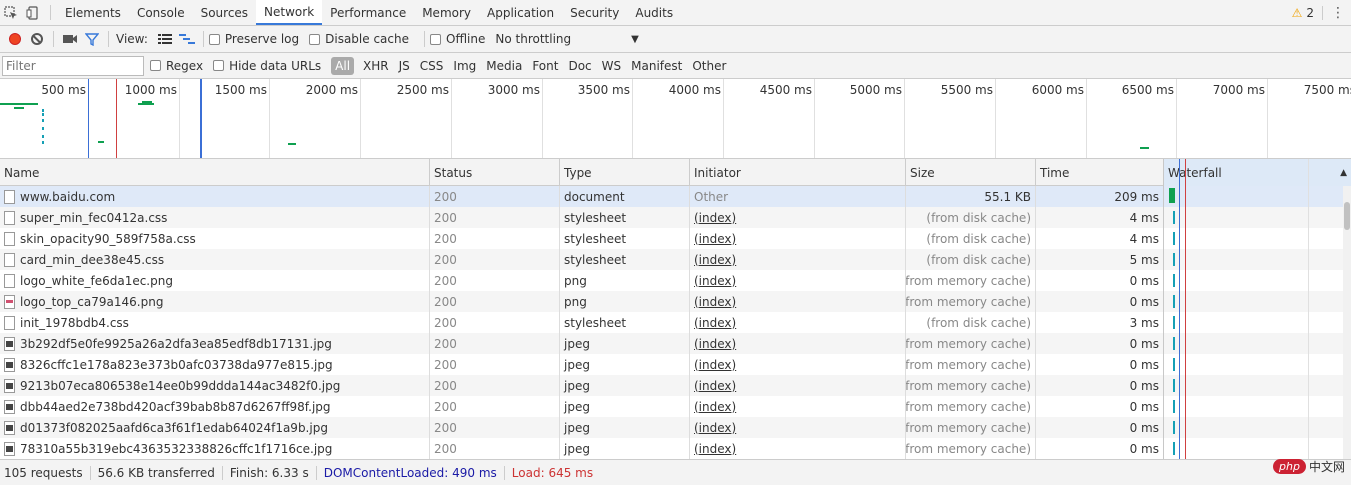 This screenshot has width=1351, height=485. What do you see at coordinates (187, 39) in the screenshot?
I see `waterfall-view-button` at bounding box center [187, 39].